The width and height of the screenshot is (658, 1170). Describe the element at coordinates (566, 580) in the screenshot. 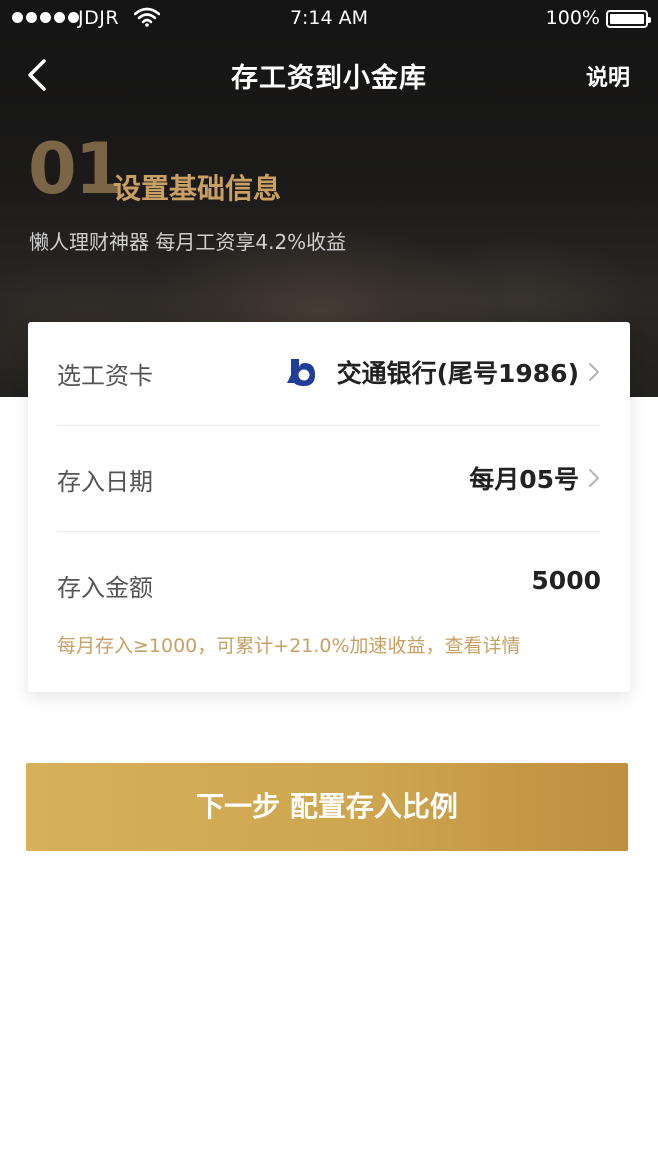

I see `deposit-amount-input: 5000` at that location.